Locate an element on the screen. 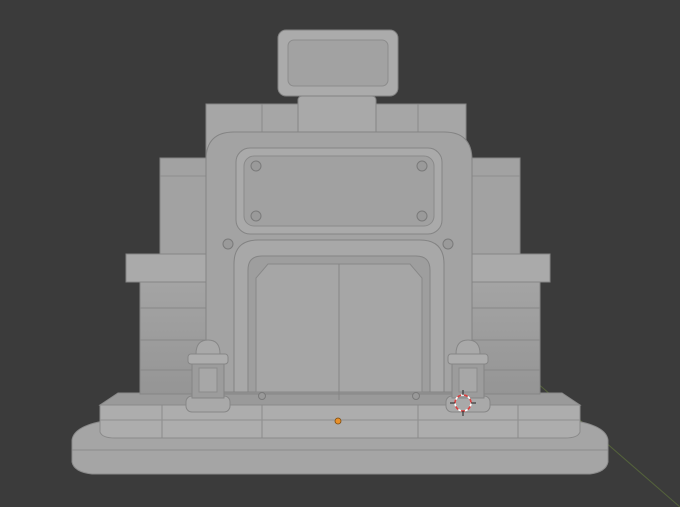 This screenshot has width=680, height=507. origin-point-icon is located at coordinates (338, 421).